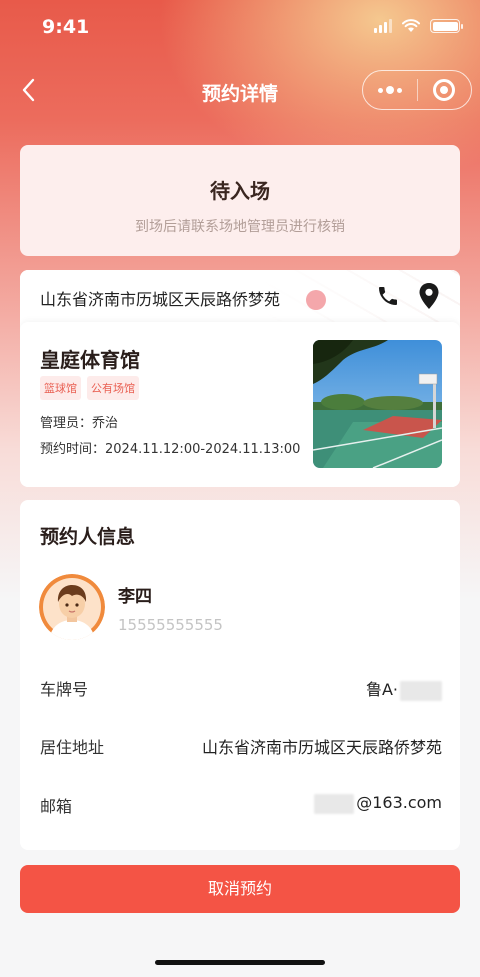 This screenshot has height=977, width=480. I want to click on venue-address-bar: 山东省济南市历城区天辰路侨梦苑, so click(240, 296).